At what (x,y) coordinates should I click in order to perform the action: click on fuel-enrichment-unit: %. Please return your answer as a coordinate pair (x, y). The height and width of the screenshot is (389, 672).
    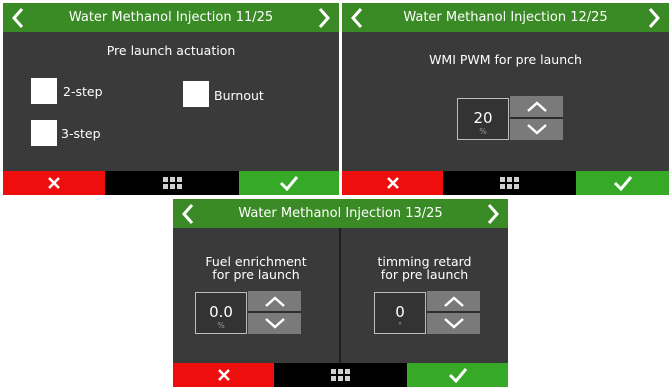
    Looking at the image, I should click on (221, 325).